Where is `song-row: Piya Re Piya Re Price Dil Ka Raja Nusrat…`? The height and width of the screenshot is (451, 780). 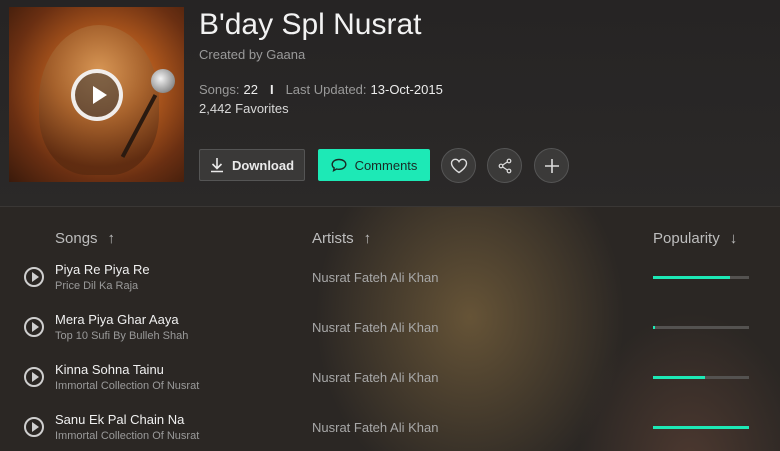 song-row: Piya Re Piya Re Price Dil Ka Raja Nusrat… is located at coordinates (390, 286).